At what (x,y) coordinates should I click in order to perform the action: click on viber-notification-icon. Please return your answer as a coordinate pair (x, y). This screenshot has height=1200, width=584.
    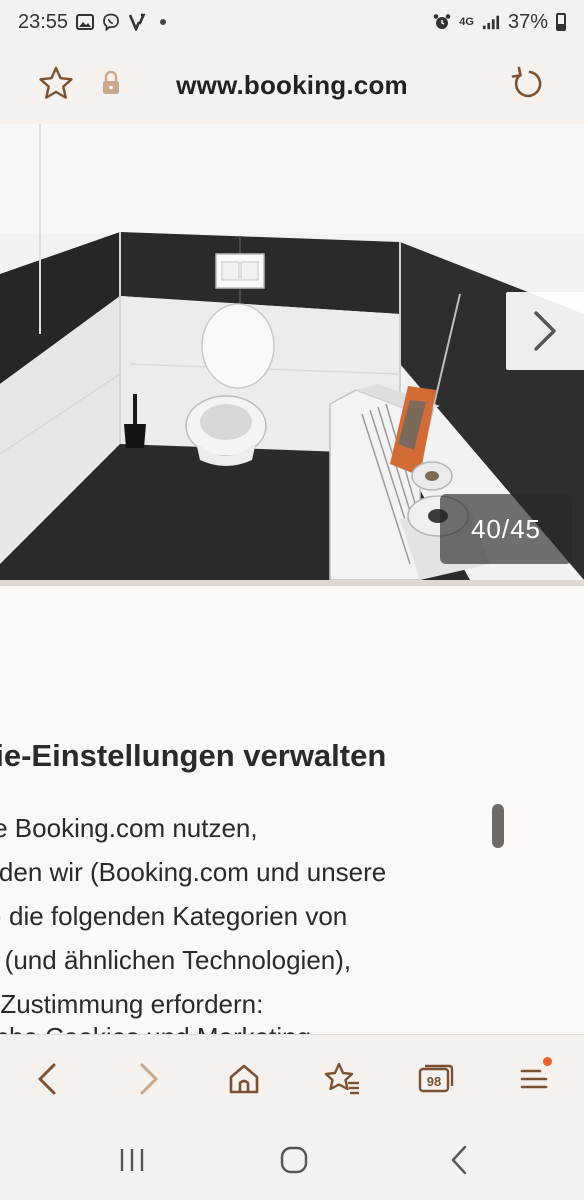
    Looking at the image, I should click on (111, 22).